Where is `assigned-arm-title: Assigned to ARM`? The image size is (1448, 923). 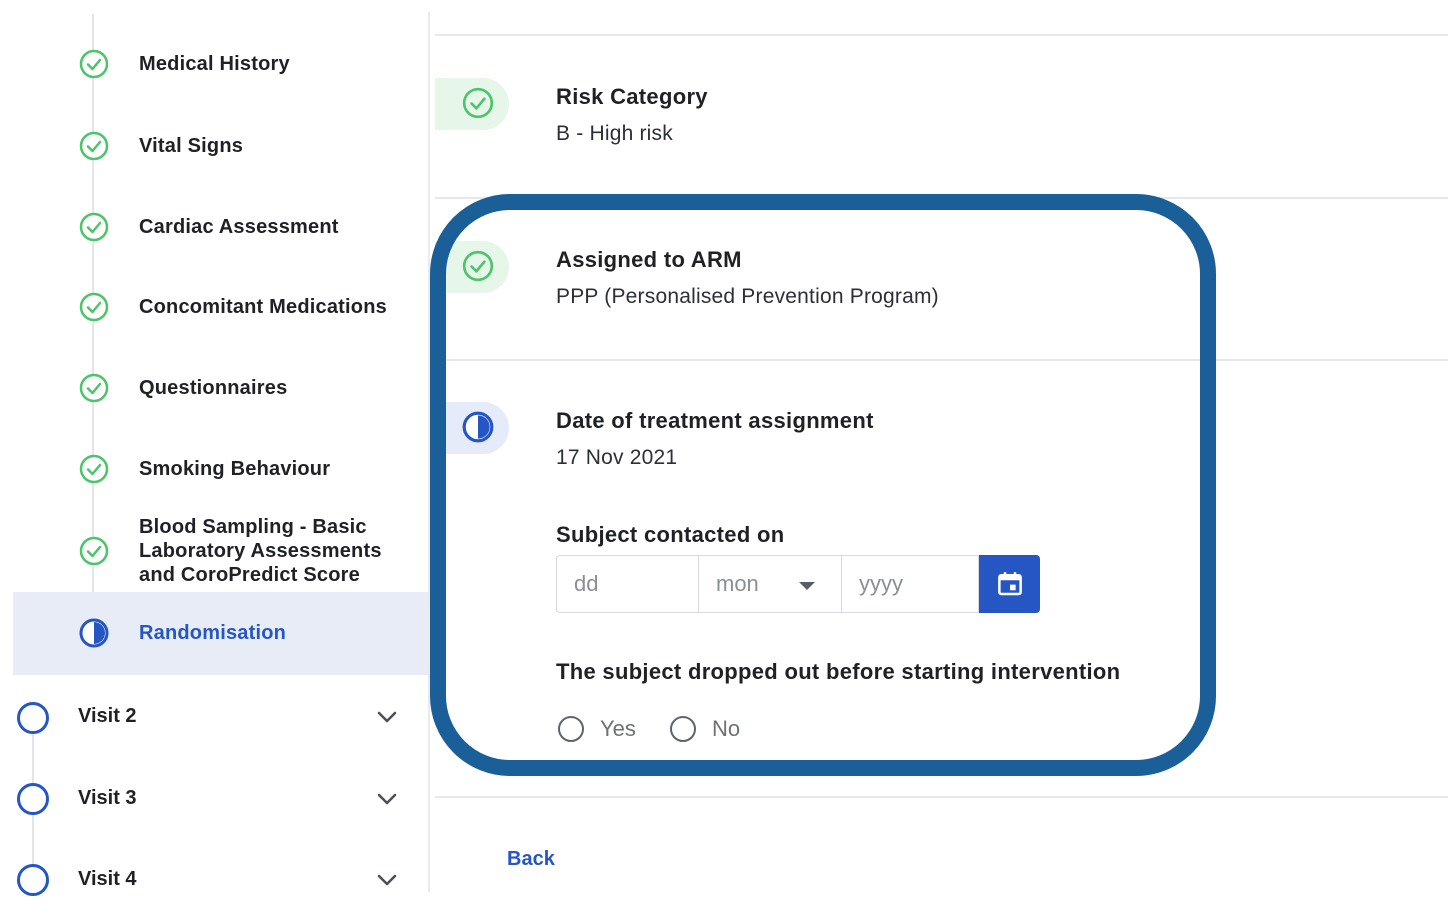 assigned-arm-title: Assigned to ARM is located at coordinates (649, 259).